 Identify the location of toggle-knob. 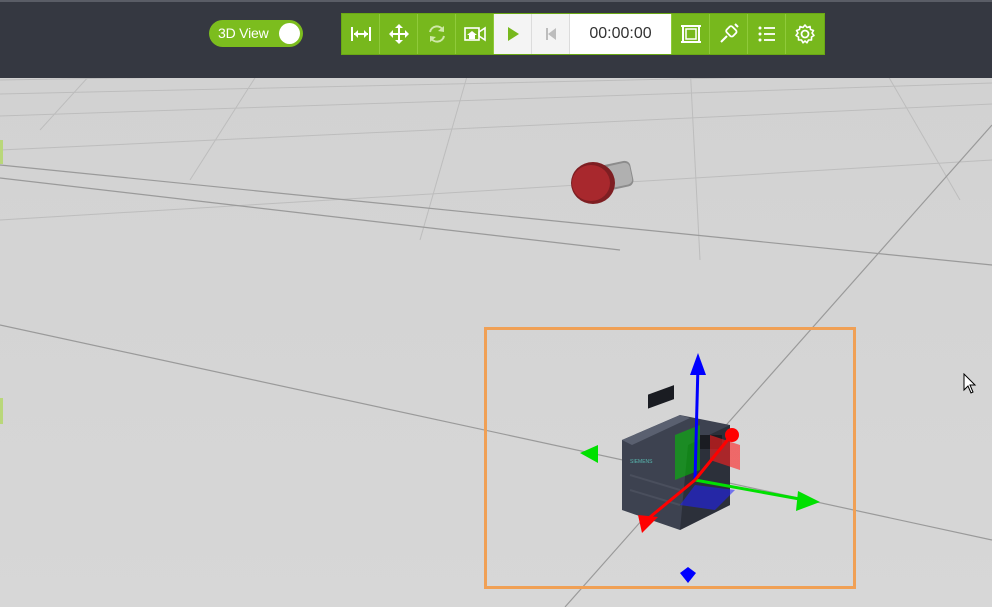
(289, 33).